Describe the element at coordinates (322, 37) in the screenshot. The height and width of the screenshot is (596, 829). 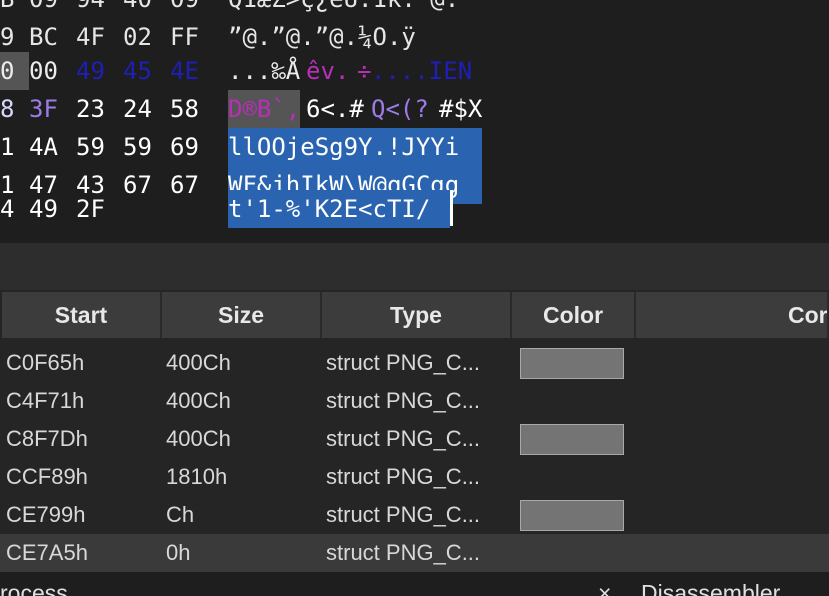
I see `ascii-text: ”@.”@.”@.¼O.ÿ` at that location.